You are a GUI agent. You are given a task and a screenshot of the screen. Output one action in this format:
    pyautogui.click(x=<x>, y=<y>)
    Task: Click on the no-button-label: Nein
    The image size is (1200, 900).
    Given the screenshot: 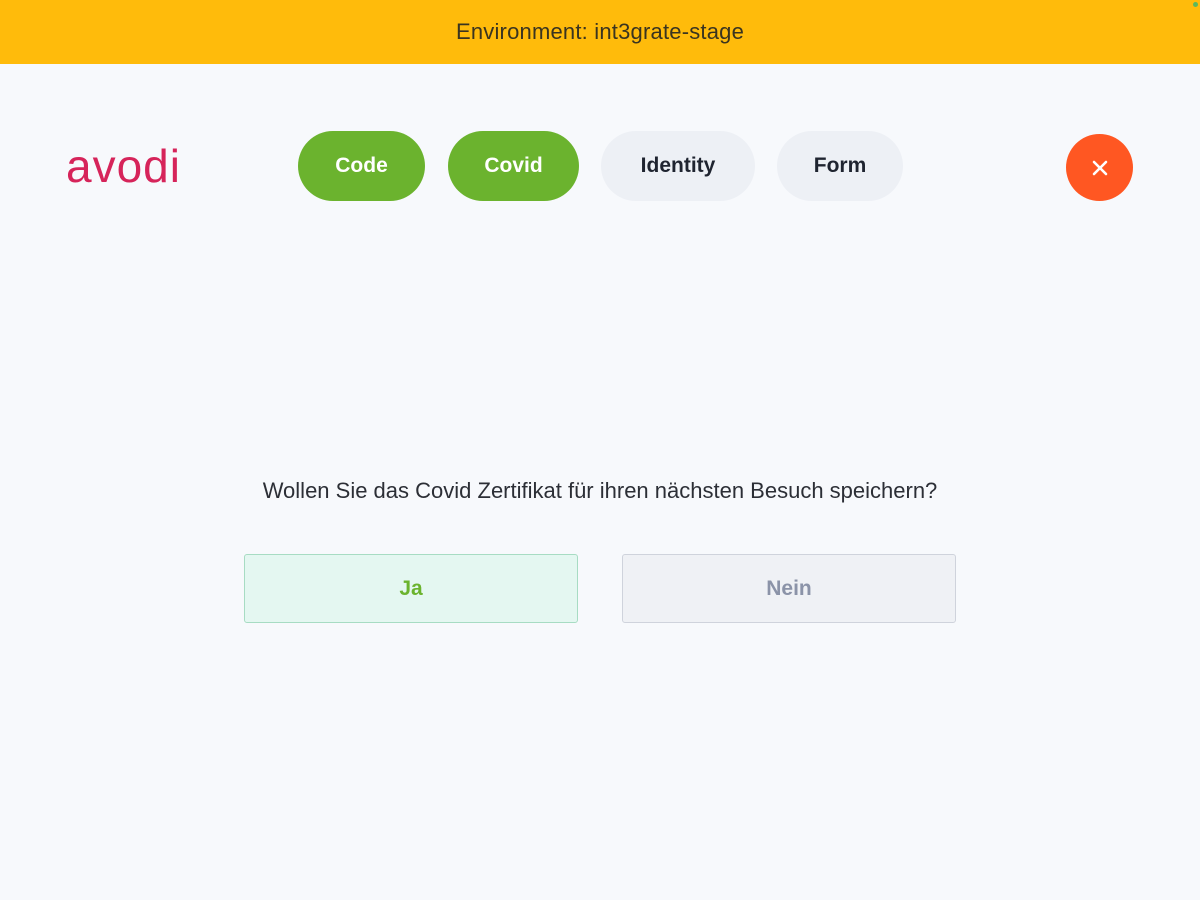 What is the action you would take?
    pyautogui.click(x=789, y=588)
    